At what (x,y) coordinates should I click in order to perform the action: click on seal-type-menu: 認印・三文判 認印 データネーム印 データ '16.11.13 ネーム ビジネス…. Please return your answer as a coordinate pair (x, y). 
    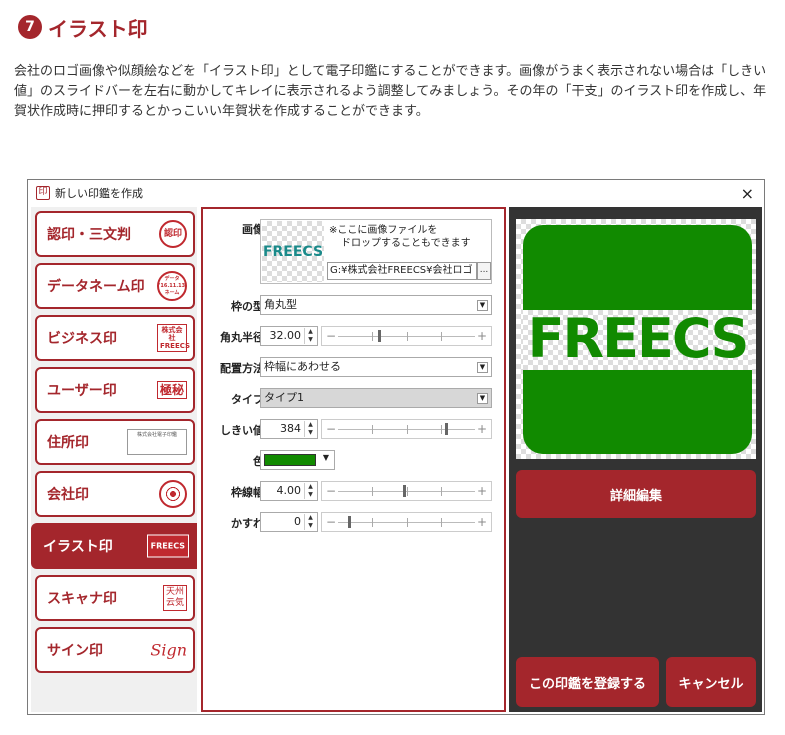
    Looking at the image, I should click on (114, 459).